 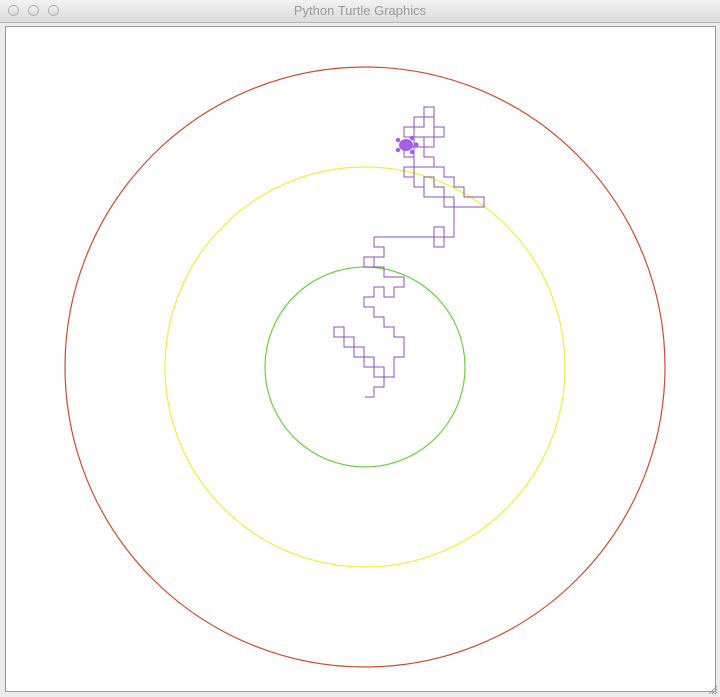 I want to click on turtle-cursor-icon, so click(x=407, y=145).